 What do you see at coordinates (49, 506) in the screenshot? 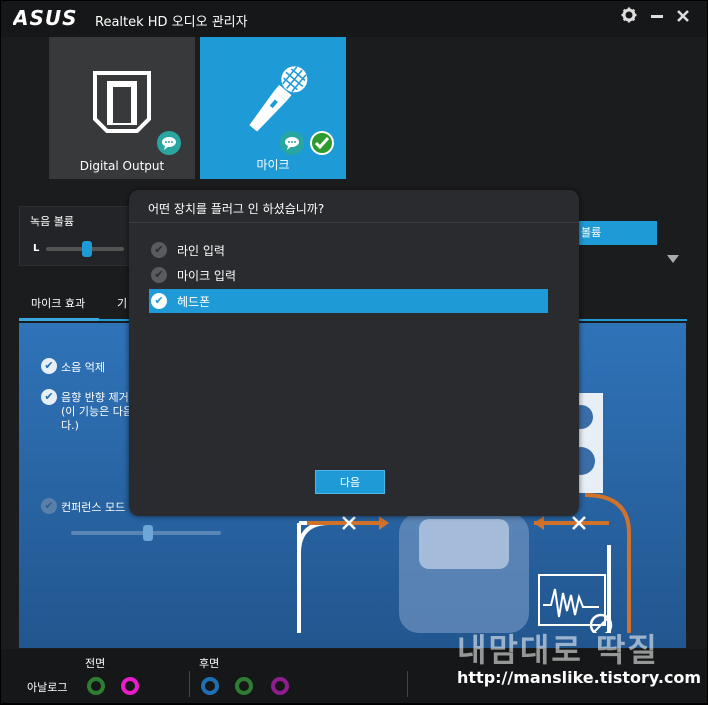
I see `conference-mode-checkbox: ✔` at bounding box center [49, 506].